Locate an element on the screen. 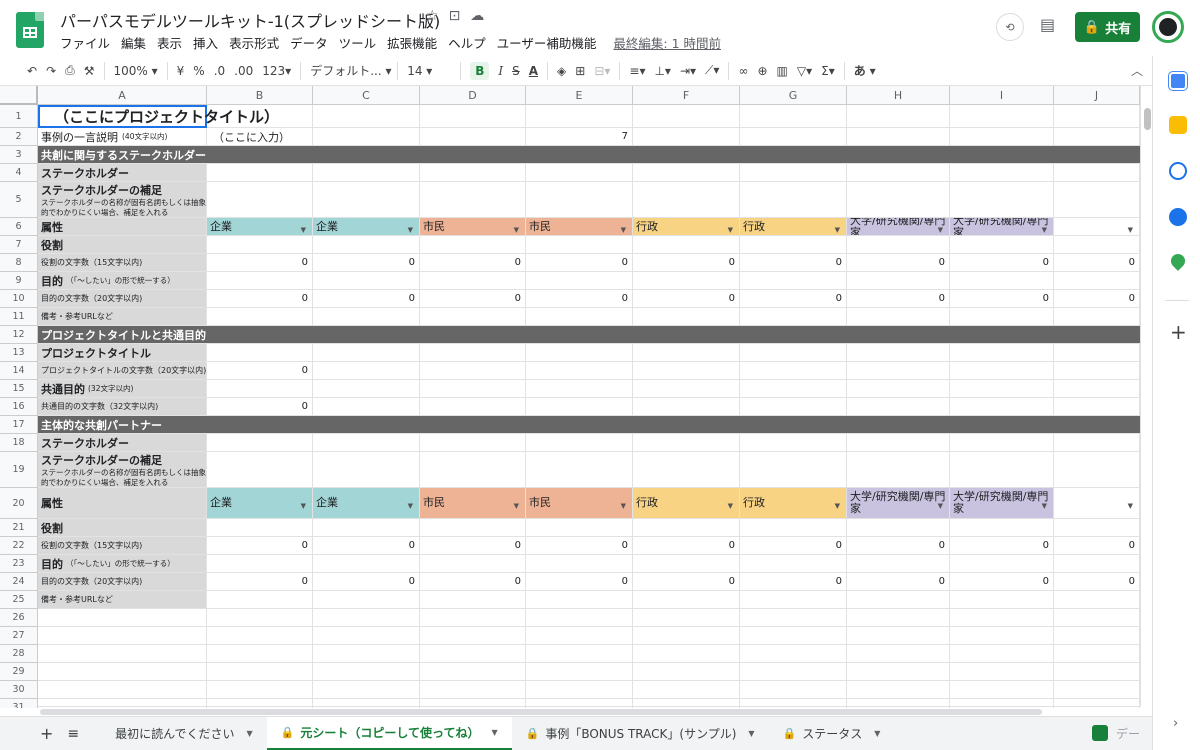  summary-label-cell: 事例の一言説明 (40文字以内) is located at coordinates (122, 137).